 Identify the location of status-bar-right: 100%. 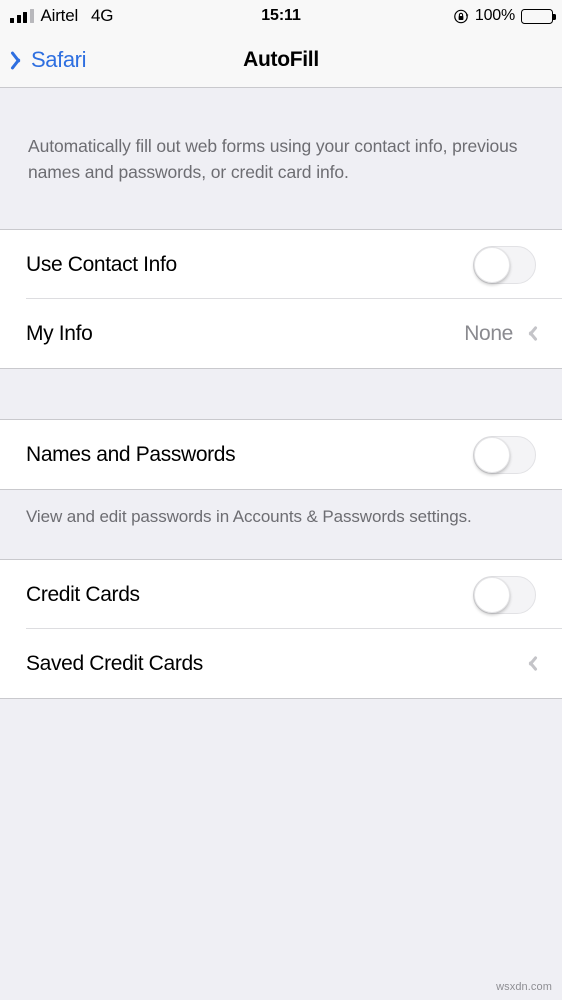
(505, 16).